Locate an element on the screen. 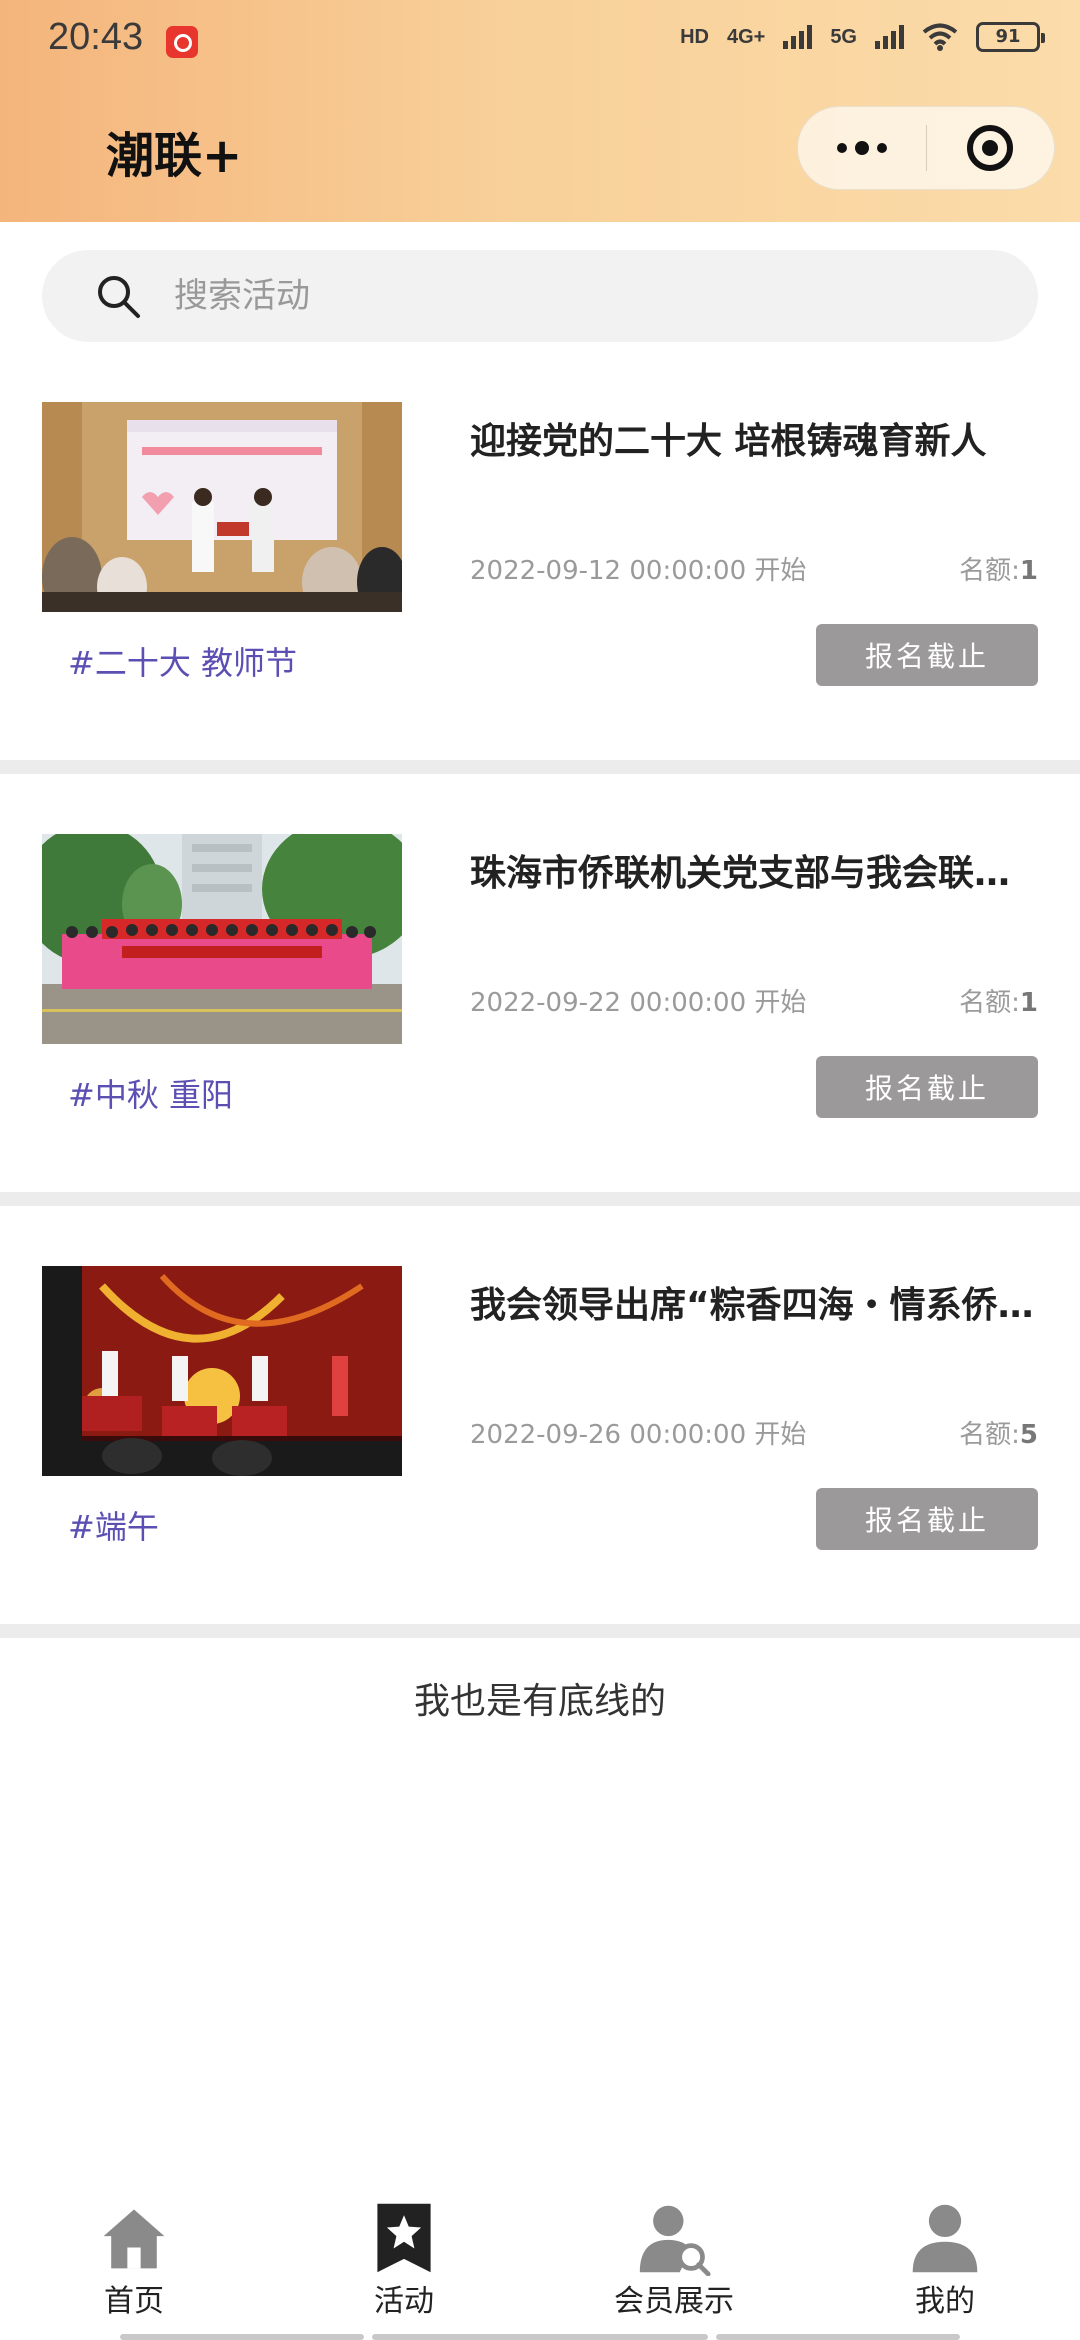 Image resolution: width=1080 pixels, height=2340 pixels. activity-start-date: 2022-09-12 00:00:00 开始 is located at coordinates (638, 571).